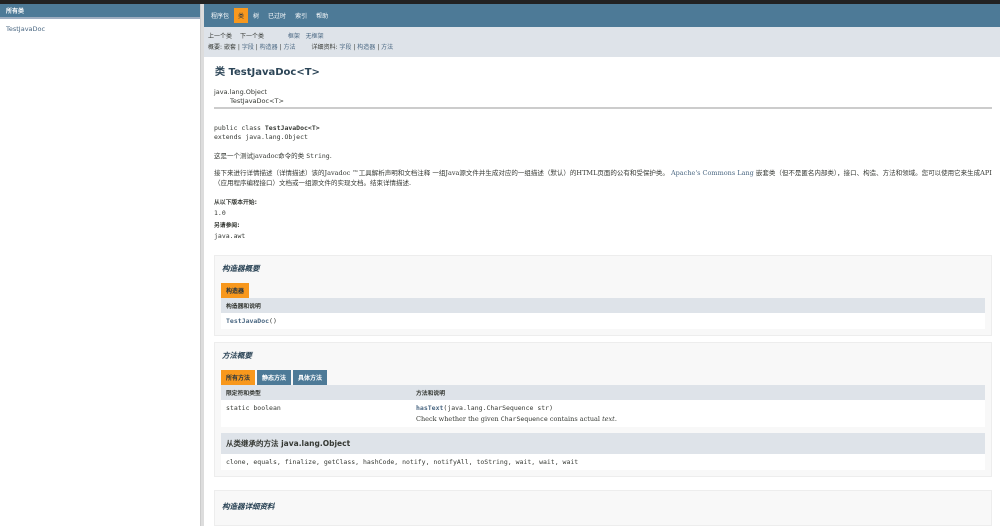 The width and height of the screenshot is (1000, 526). I want to click on divider, so click(603, 108).